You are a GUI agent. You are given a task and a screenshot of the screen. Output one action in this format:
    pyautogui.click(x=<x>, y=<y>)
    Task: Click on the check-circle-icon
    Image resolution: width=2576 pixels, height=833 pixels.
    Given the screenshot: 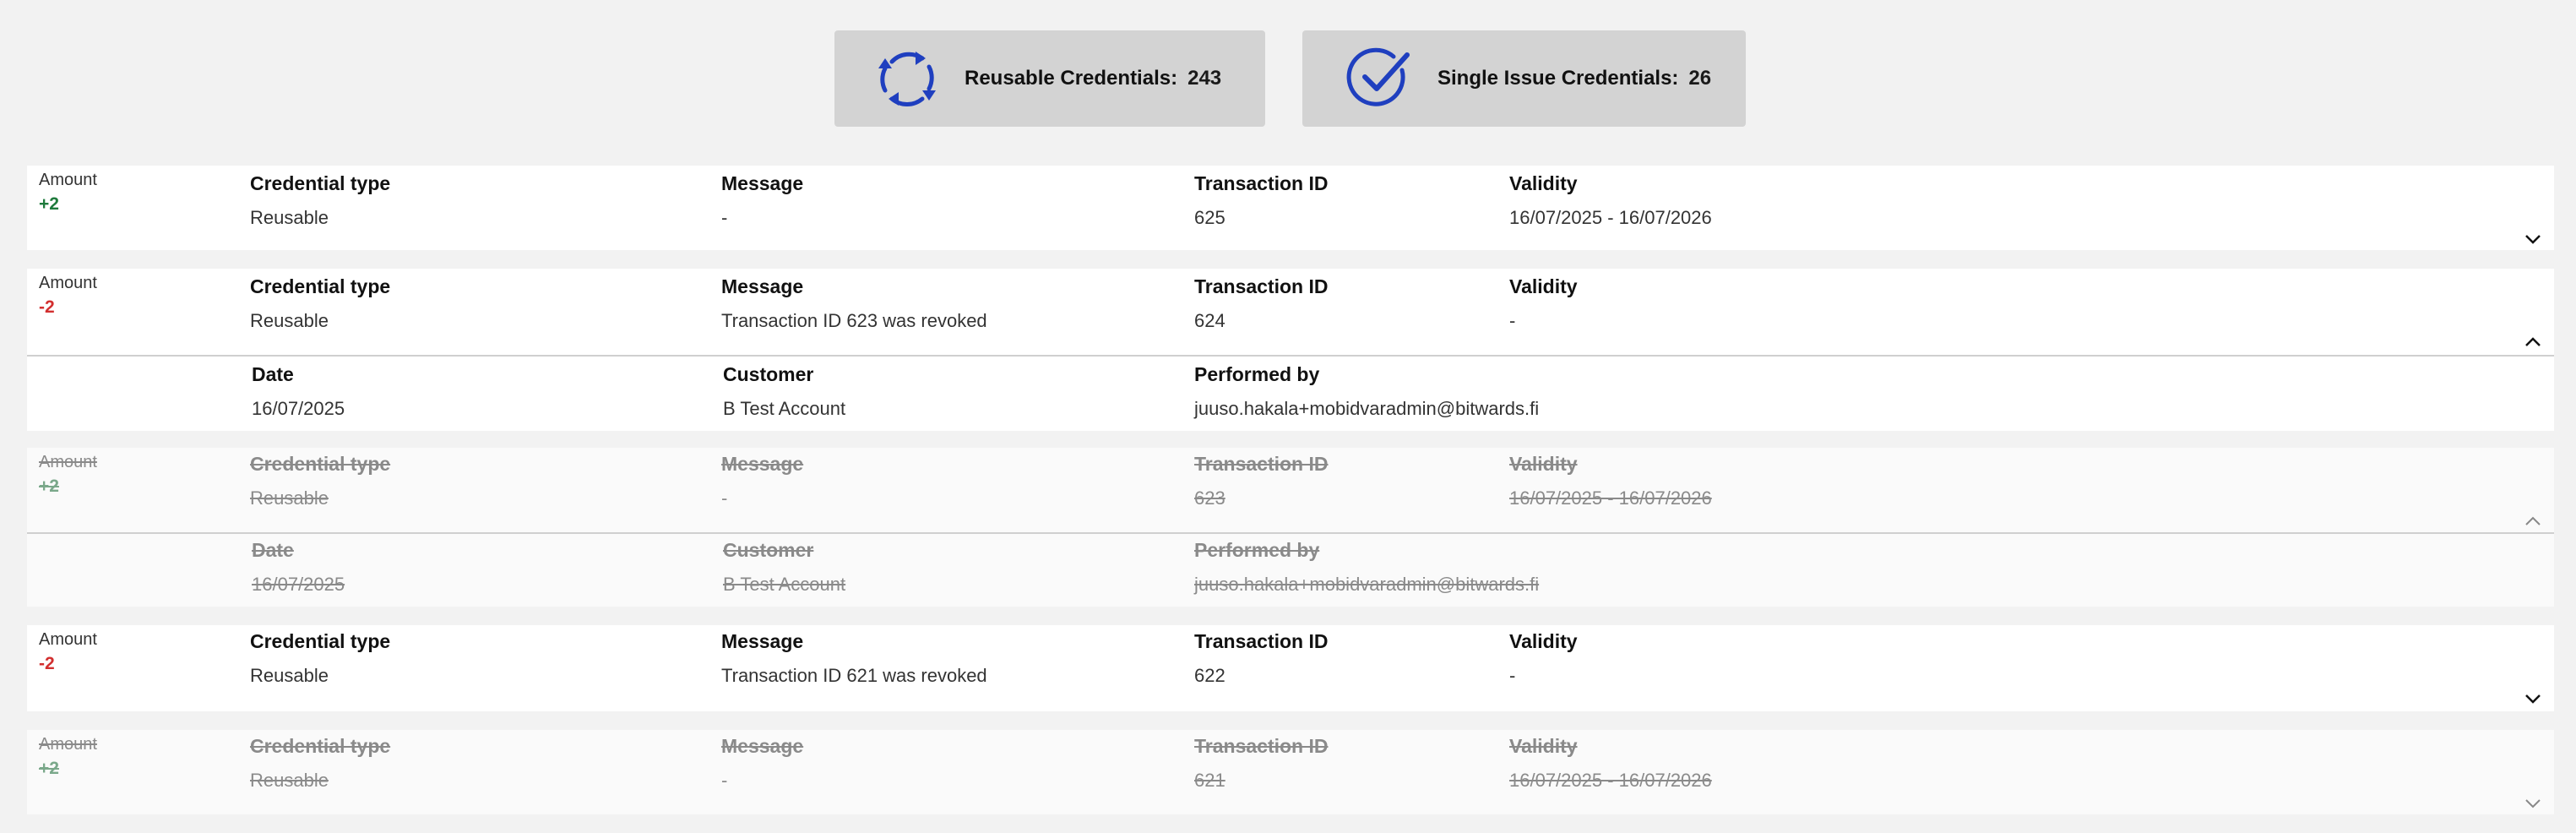 What is the action you would take?
    pyautogui.click(x=1378, y=76)
    